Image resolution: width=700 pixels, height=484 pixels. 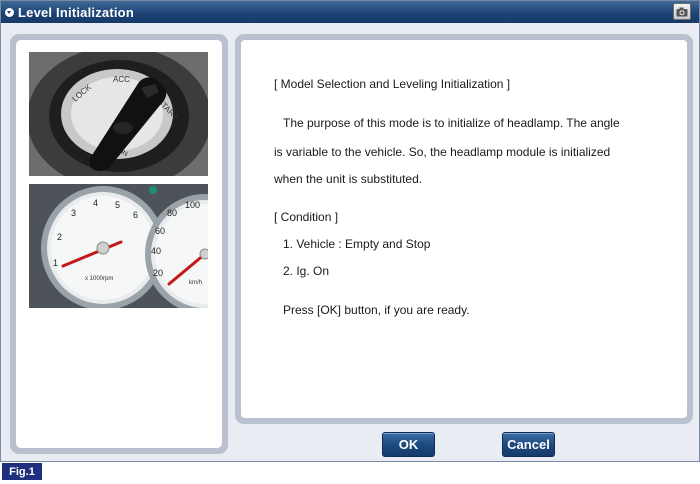 I want to click on ignition-key-photo: LOCK ACC START ON, so click(x=118, y=114).